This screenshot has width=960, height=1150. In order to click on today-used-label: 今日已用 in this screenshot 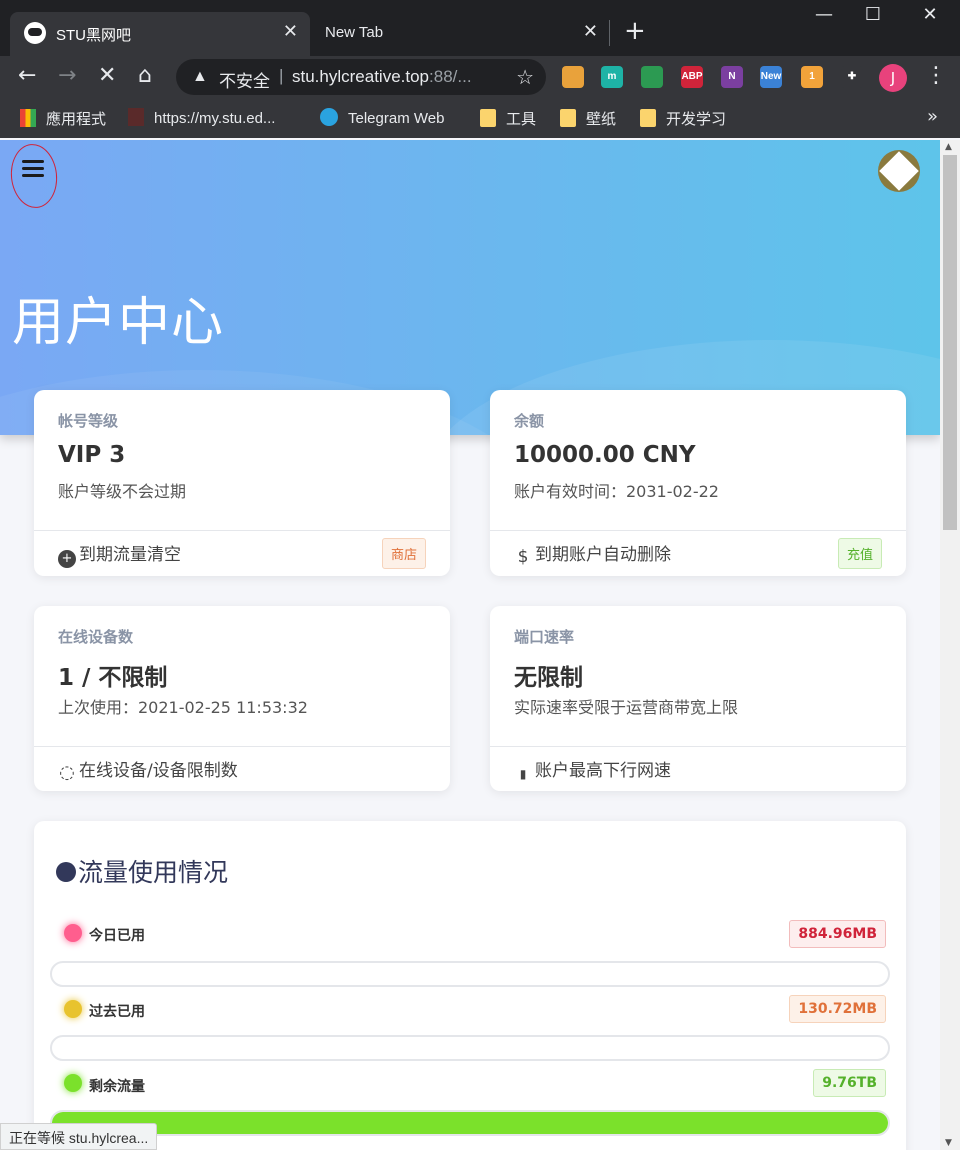, I will do `click(117, 936)`.